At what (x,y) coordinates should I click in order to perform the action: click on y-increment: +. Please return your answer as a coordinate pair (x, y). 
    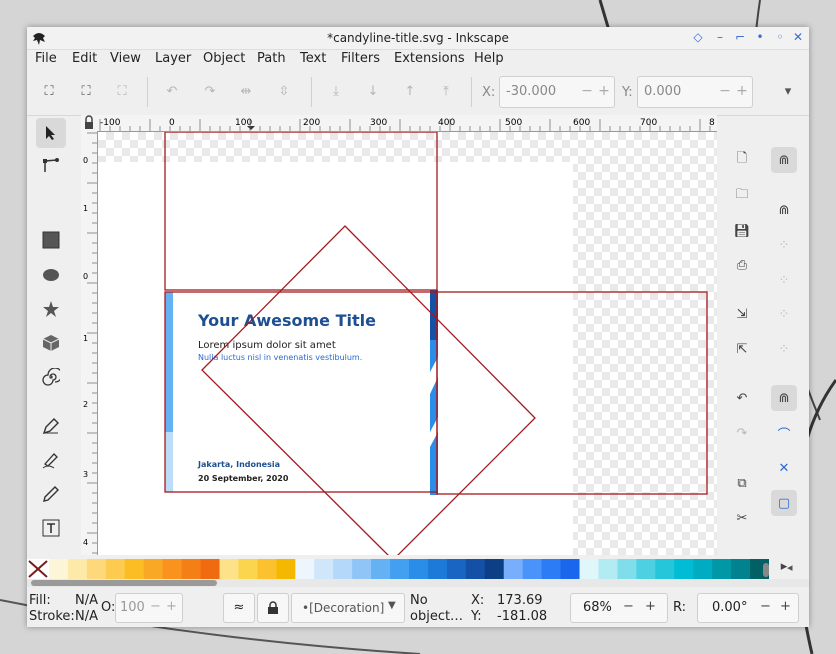
    Looking at the image, I should click on (742, 91).